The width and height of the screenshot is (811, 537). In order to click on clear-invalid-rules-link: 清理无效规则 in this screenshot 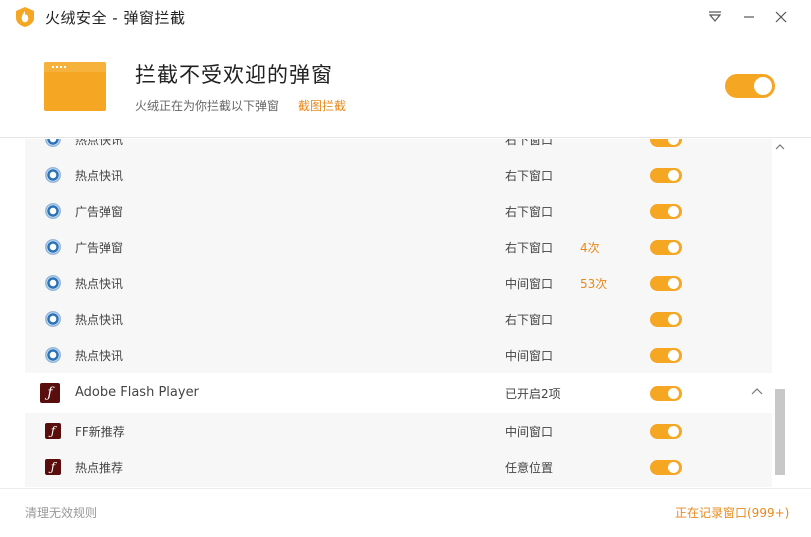, I will do `click(61, 512)`.